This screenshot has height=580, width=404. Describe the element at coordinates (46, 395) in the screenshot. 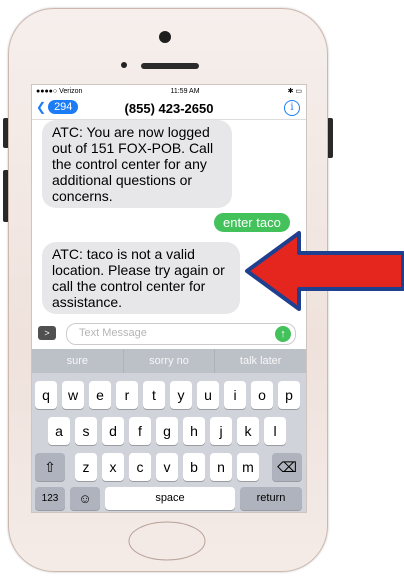

I see `key-q: q` at that location.